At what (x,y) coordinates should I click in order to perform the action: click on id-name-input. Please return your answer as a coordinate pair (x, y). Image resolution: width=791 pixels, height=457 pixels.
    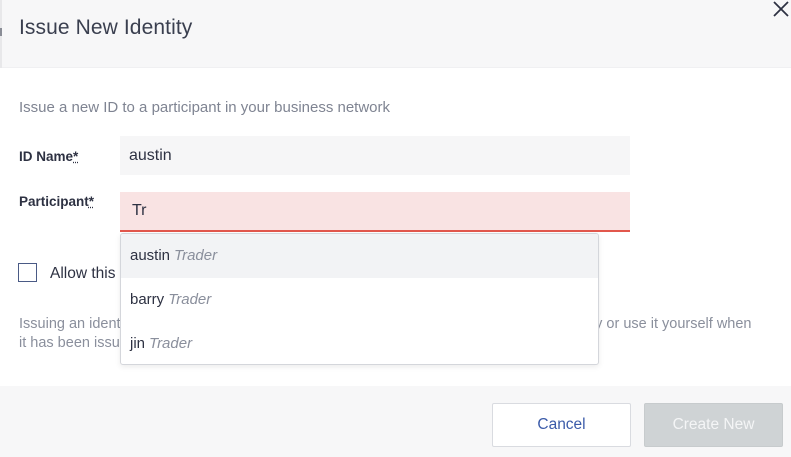
    Looking at the image, I should click on (375, 155).